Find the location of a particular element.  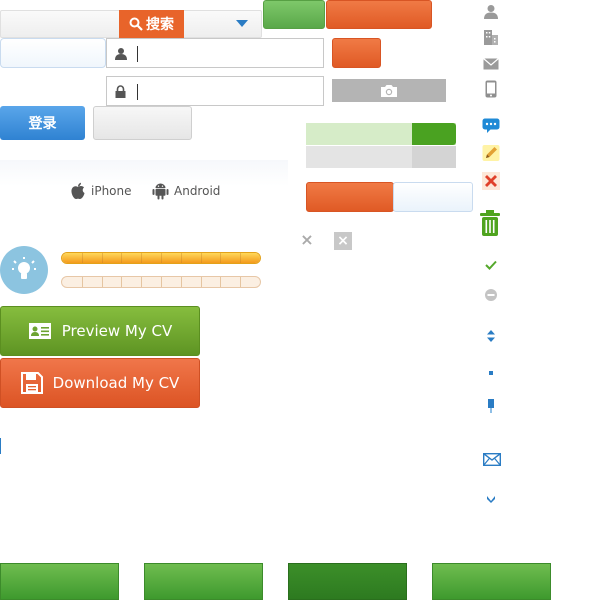

platform-link-android: Android is located at coordinates (186, 191).